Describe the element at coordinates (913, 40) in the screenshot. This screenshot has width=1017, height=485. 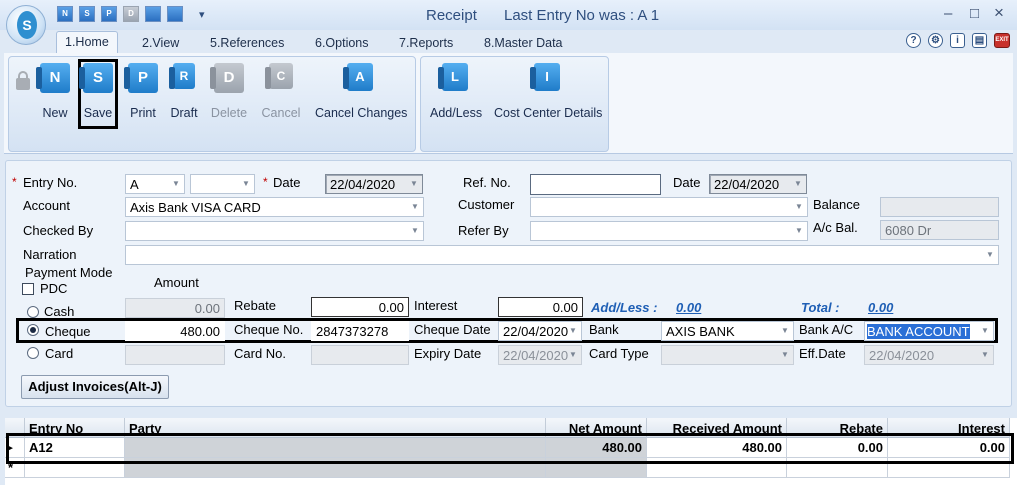
I see `help-icon: ?` at that location.